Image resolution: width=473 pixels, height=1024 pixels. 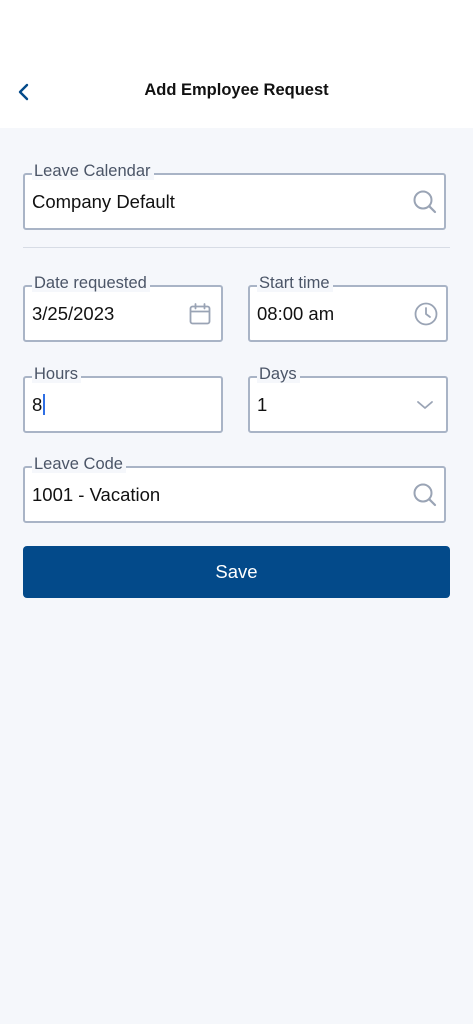 What do you see at coordinates (278, 374) in the screenshot?
I see `days-label: Days` at bounding box center [278, 374].